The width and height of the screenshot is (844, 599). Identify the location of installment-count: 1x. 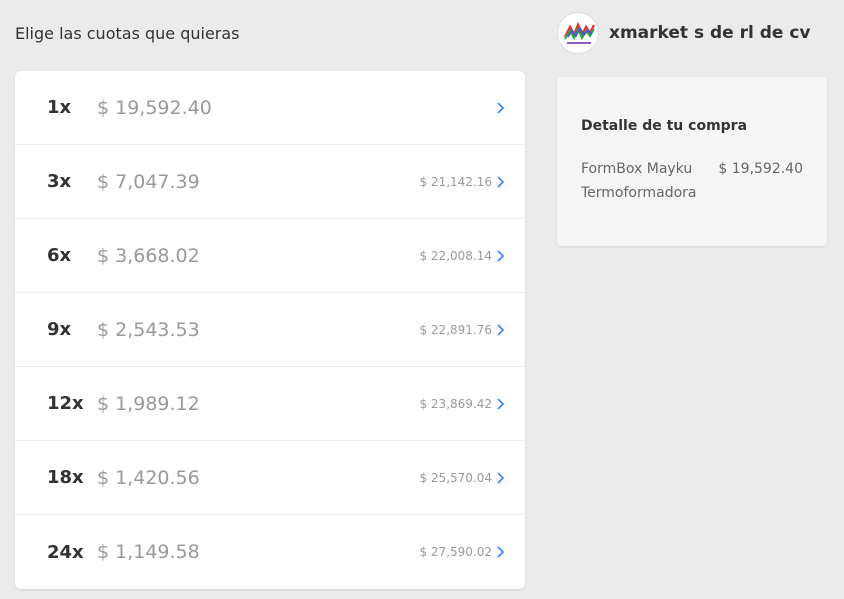
(59, 107).